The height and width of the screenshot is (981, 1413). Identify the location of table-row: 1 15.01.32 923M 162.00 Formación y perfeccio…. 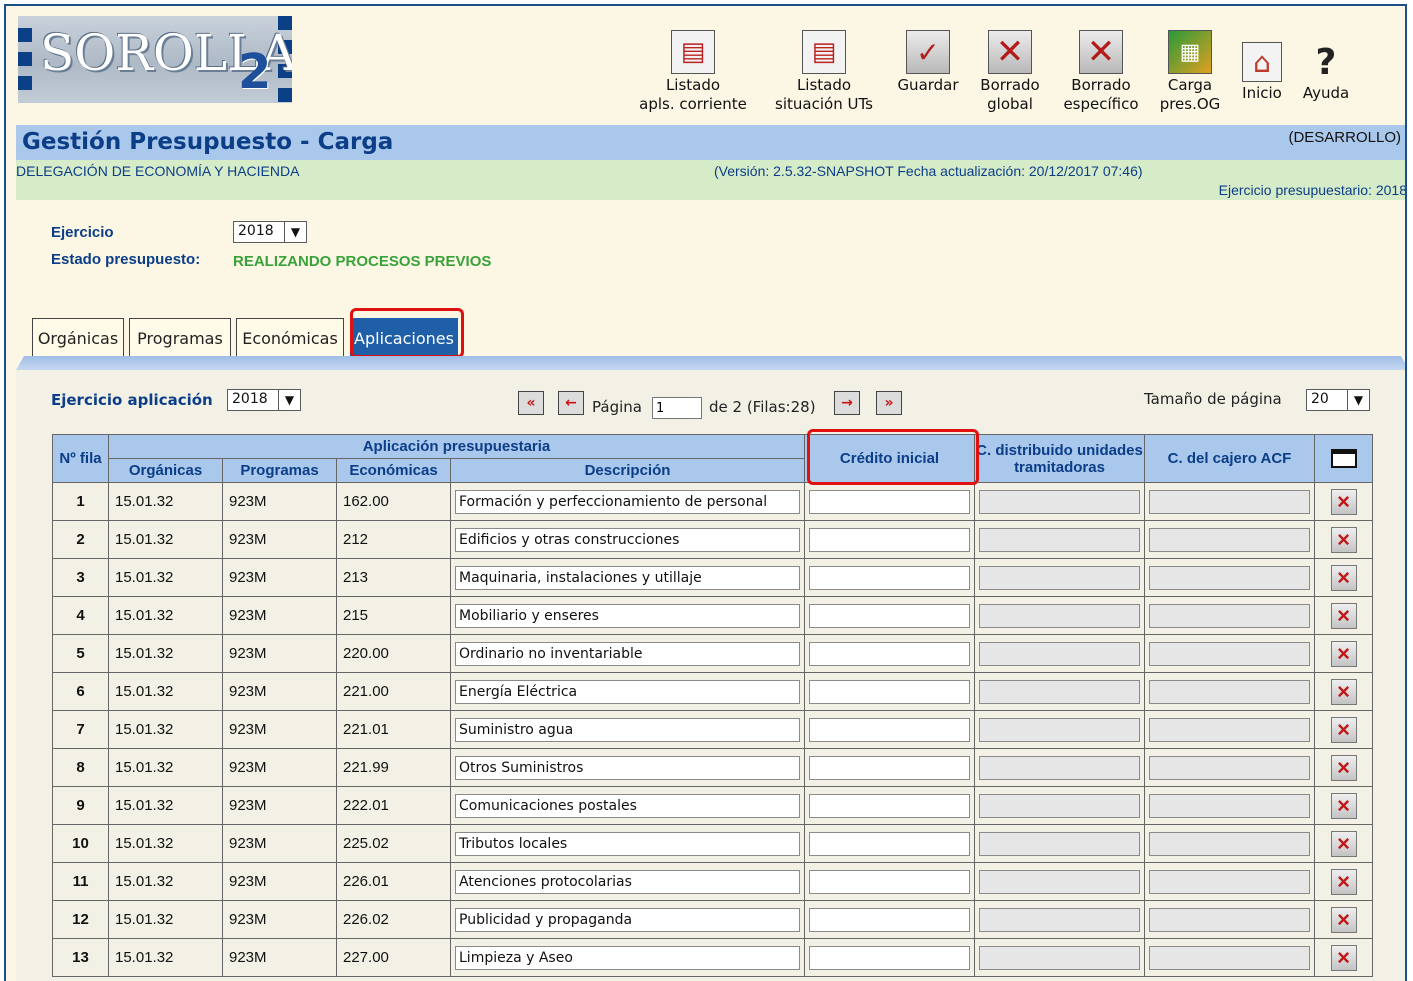
(712, 501).